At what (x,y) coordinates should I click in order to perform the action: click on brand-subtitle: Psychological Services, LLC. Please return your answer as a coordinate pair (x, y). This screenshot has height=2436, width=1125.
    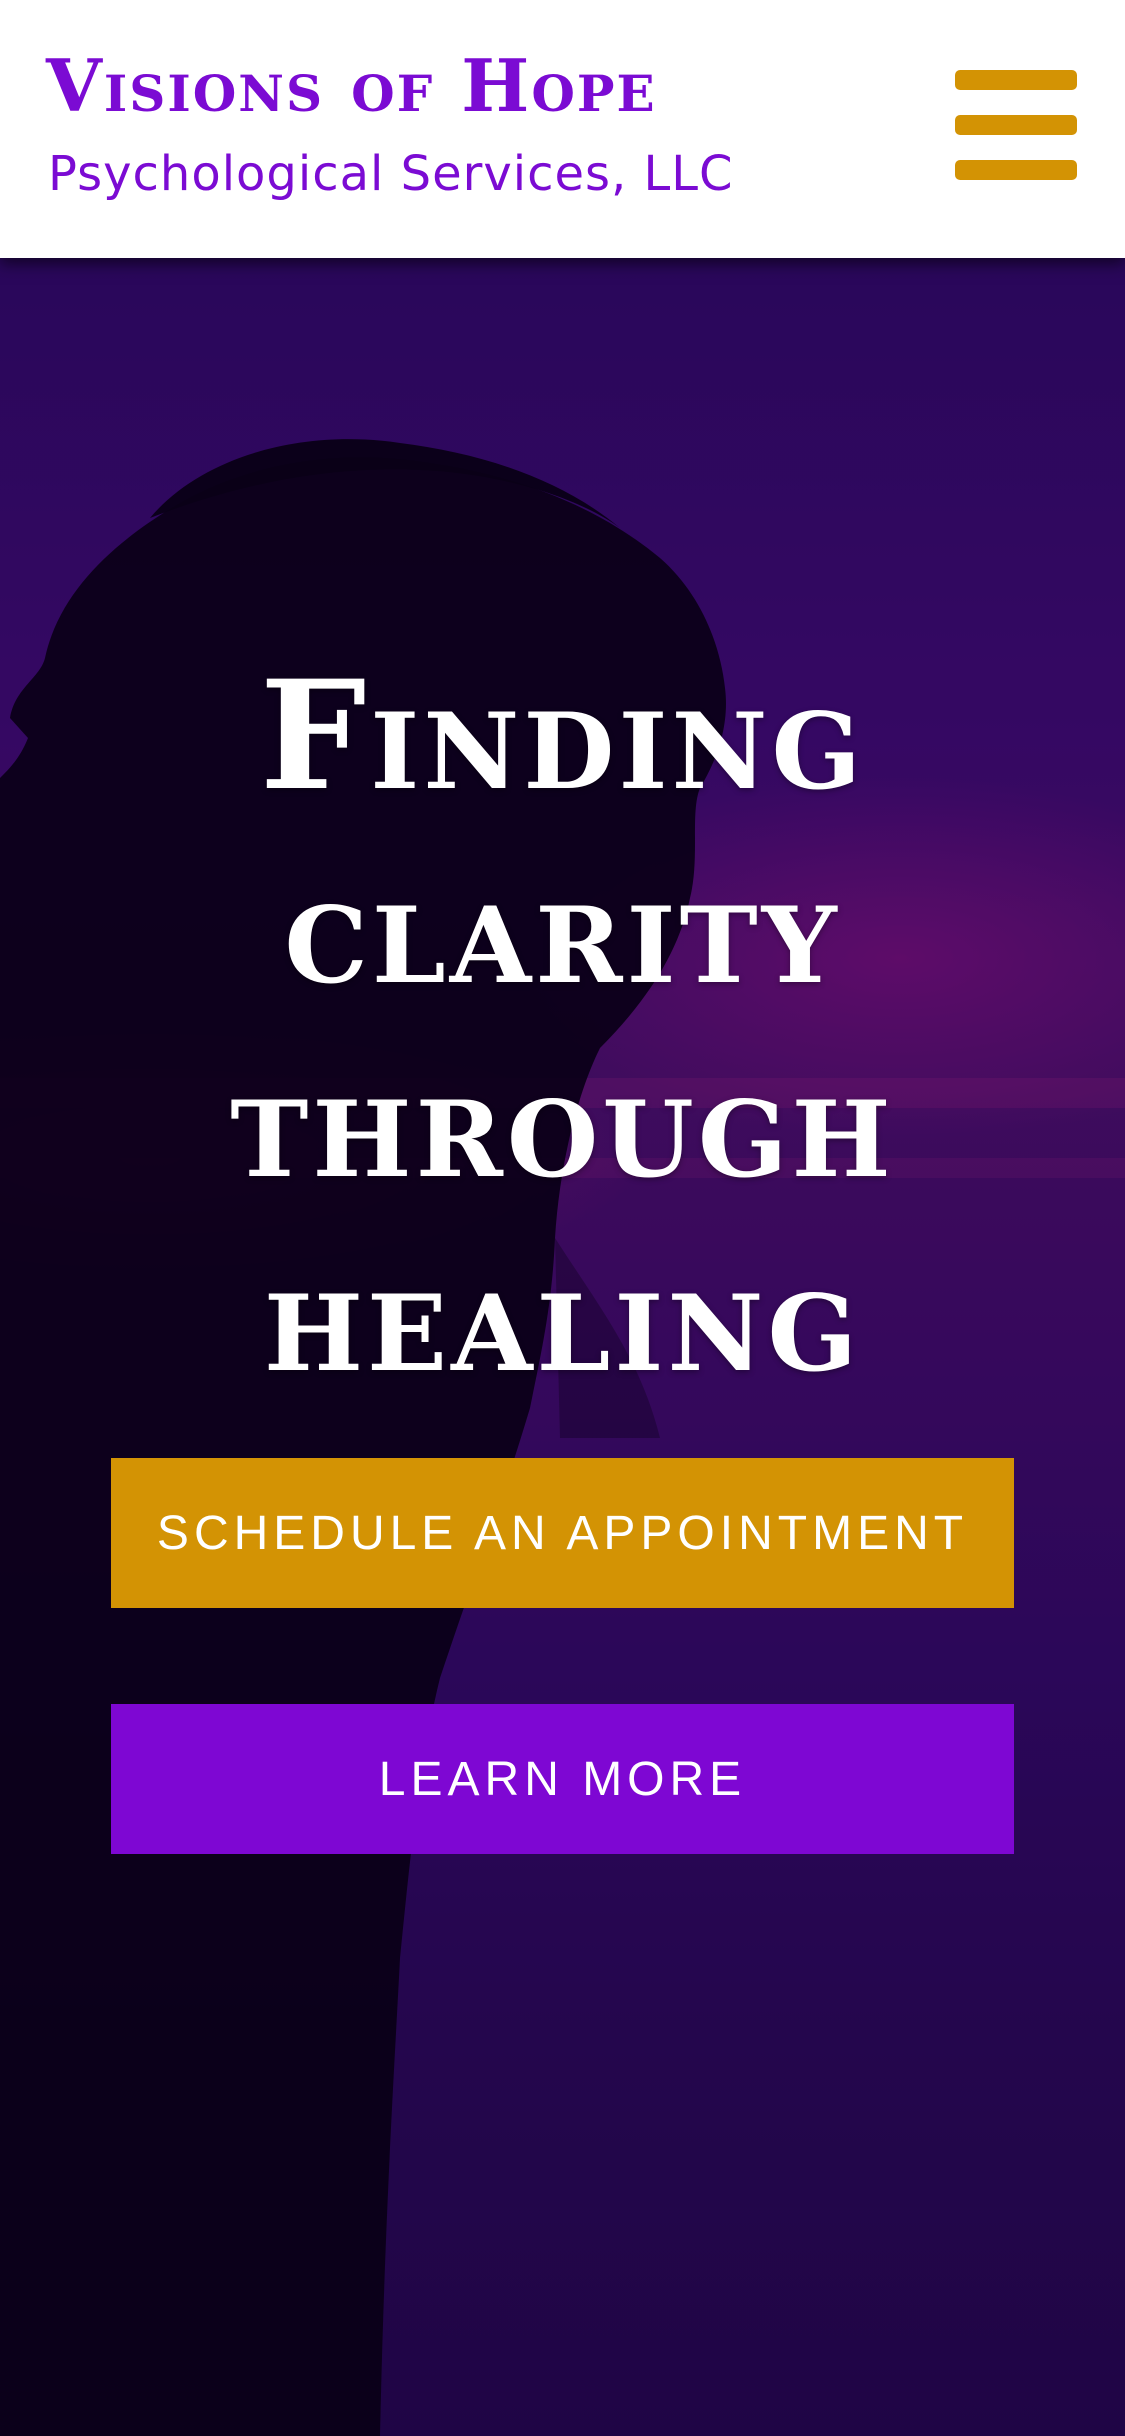
    Looking at the image, I should click on (391, 174).